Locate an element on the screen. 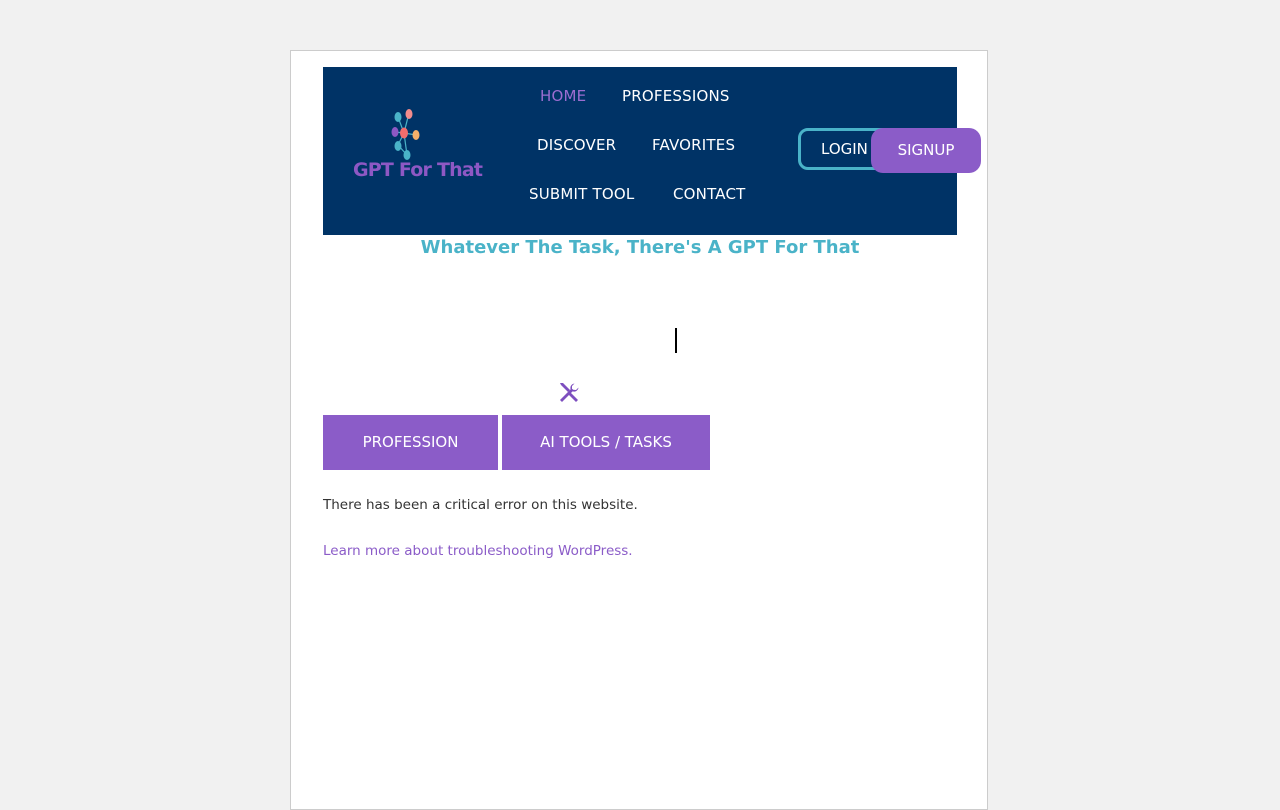 The image size is (1280, 810). logo-text: GPT For That is located at coordinates (418, 170).